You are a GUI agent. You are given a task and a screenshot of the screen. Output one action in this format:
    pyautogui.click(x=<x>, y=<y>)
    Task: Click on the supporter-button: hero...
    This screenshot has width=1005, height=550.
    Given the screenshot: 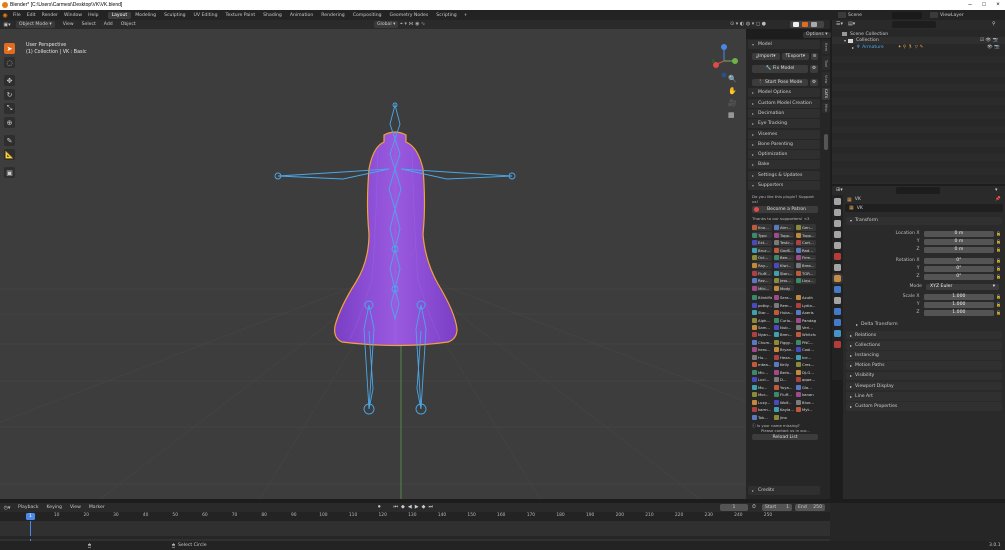 What is the action you would take?
    pyautogui.click(x=762, y=350)
    